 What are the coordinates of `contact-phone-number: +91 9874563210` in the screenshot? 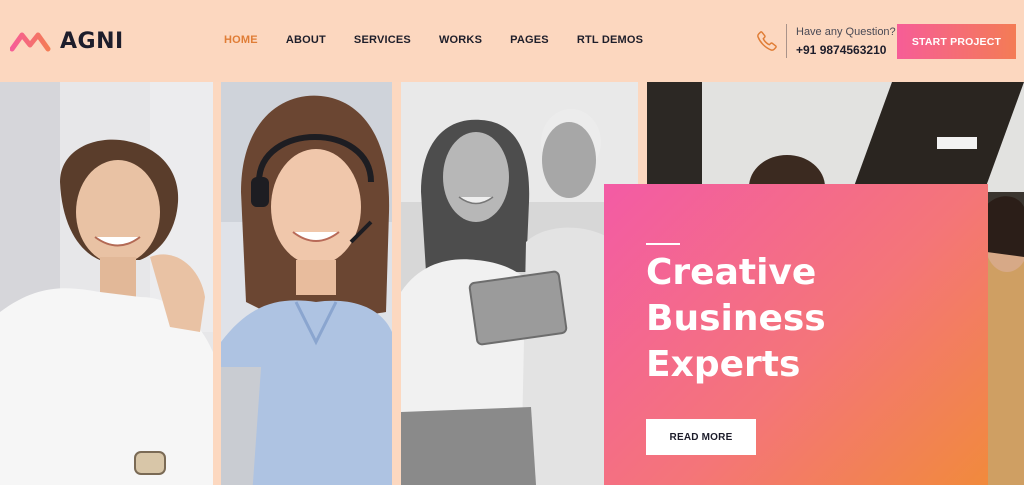 It's located at (846, 50).